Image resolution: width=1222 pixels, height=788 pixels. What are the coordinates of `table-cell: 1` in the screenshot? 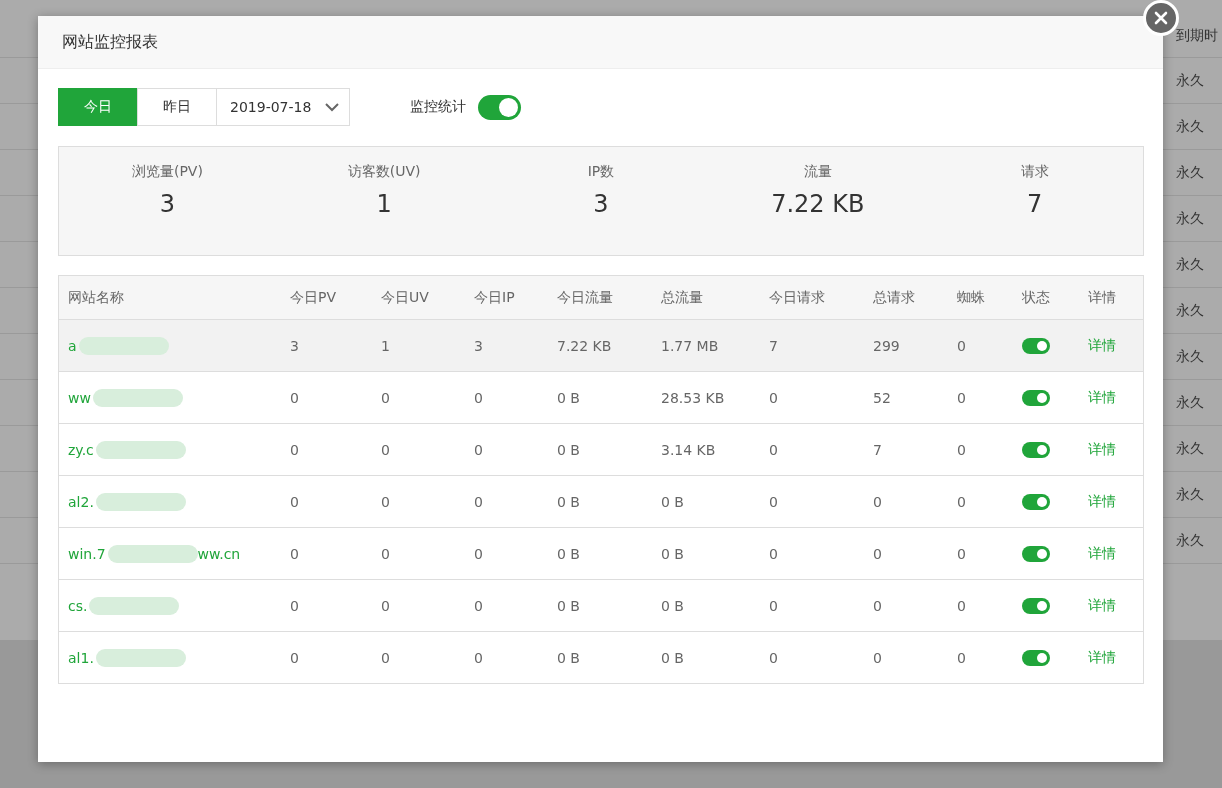 It's located at (385, 345).